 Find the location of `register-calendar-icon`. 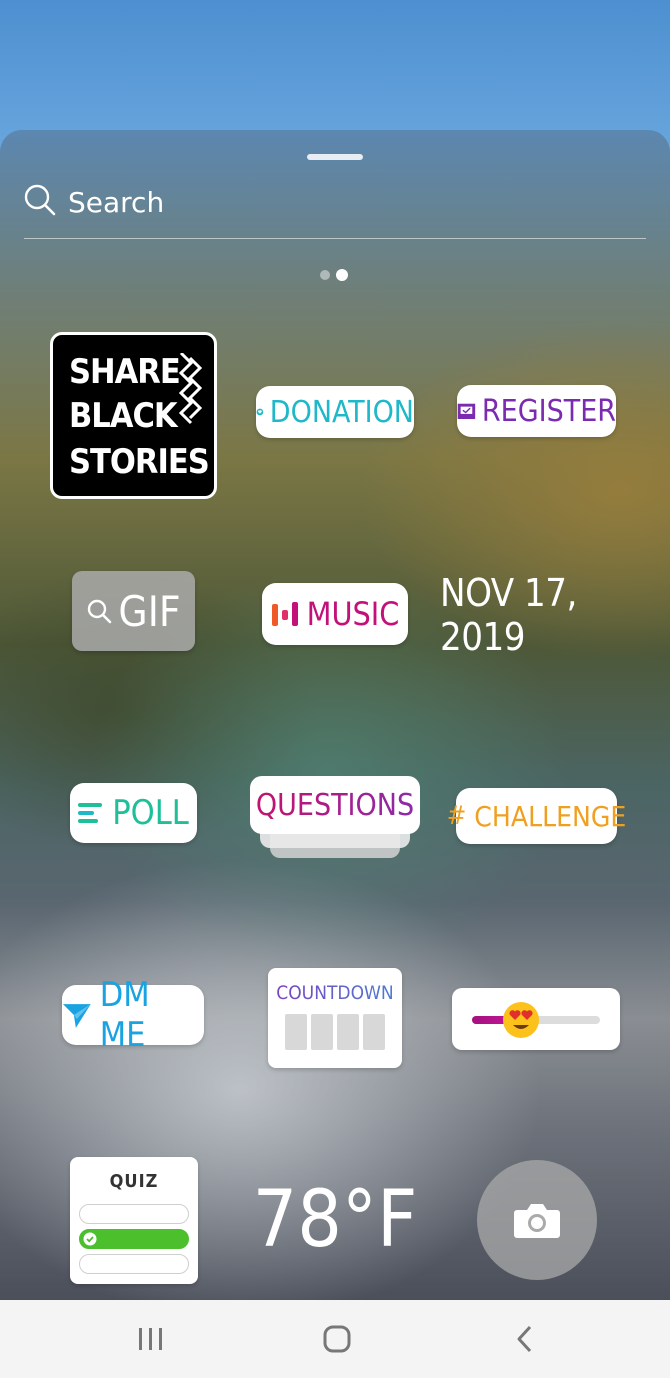

register-calendar-icon is located at coordinates (466, 411).